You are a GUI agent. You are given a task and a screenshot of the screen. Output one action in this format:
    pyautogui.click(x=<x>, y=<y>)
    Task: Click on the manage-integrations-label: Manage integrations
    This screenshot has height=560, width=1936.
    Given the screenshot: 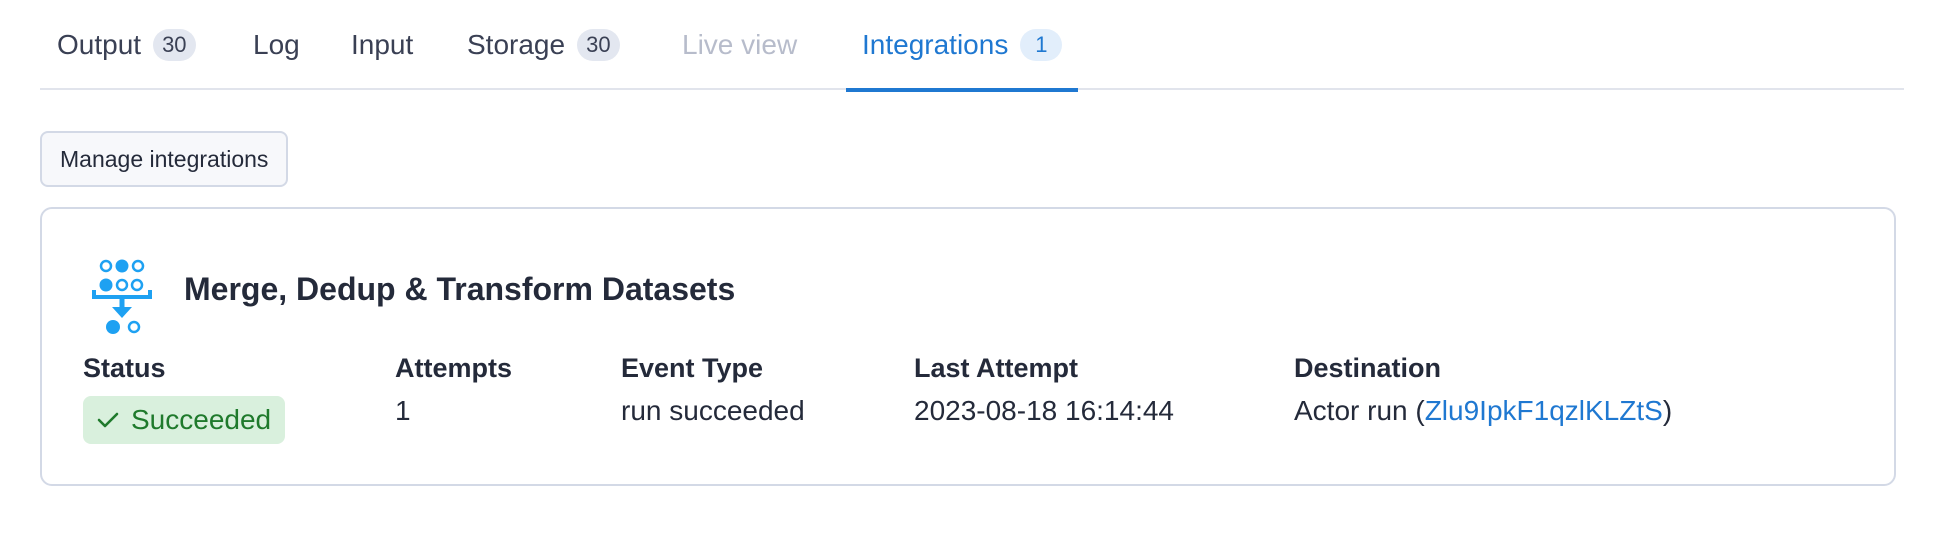 What is the action you would take?
    pyautogui.click(x=164, y=158)
    